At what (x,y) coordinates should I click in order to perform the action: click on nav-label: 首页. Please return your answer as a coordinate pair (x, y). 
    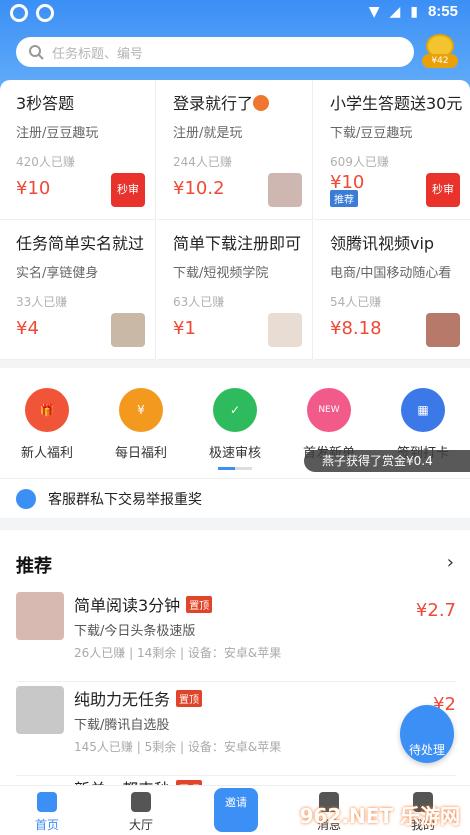
    Looking at the image, I should click on (46, 825).